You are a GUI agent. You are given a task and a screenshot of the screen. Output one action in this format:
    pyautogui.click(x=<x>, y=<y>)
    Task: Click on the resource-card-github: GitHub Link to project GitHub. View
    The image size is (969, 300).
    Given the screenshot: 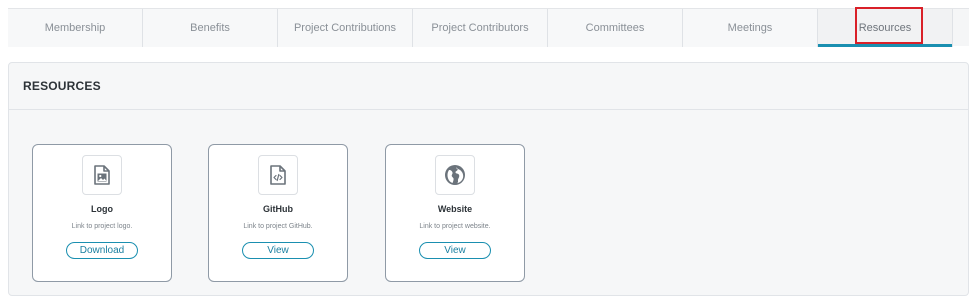 What is the action you would take?
    pyautogui.click(x=278, y=213)
    